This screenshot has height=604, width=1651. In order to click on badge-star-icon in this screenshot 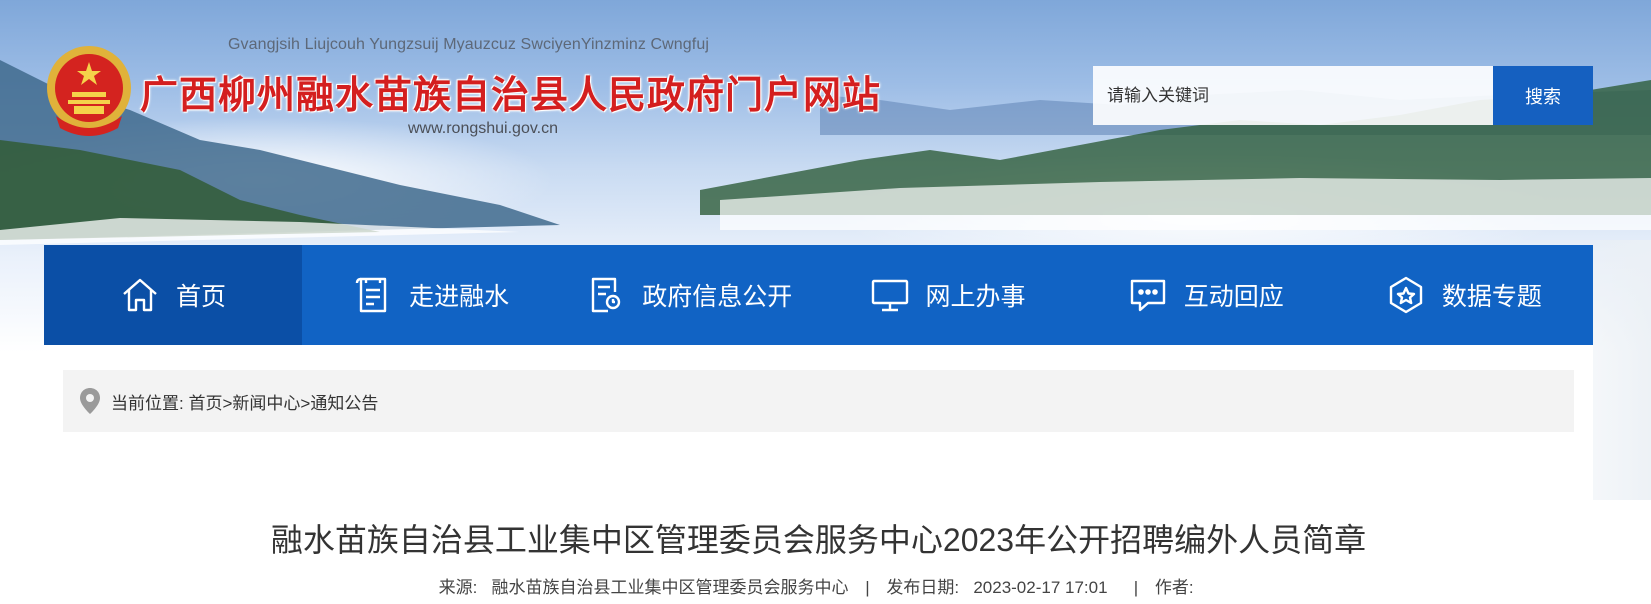, I will do `click(1406, 295)`.